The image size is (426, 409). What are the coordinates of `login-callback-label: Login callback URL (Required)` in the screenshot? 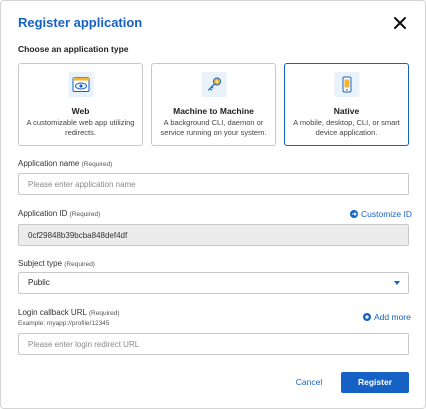 It's located at (69, 312).